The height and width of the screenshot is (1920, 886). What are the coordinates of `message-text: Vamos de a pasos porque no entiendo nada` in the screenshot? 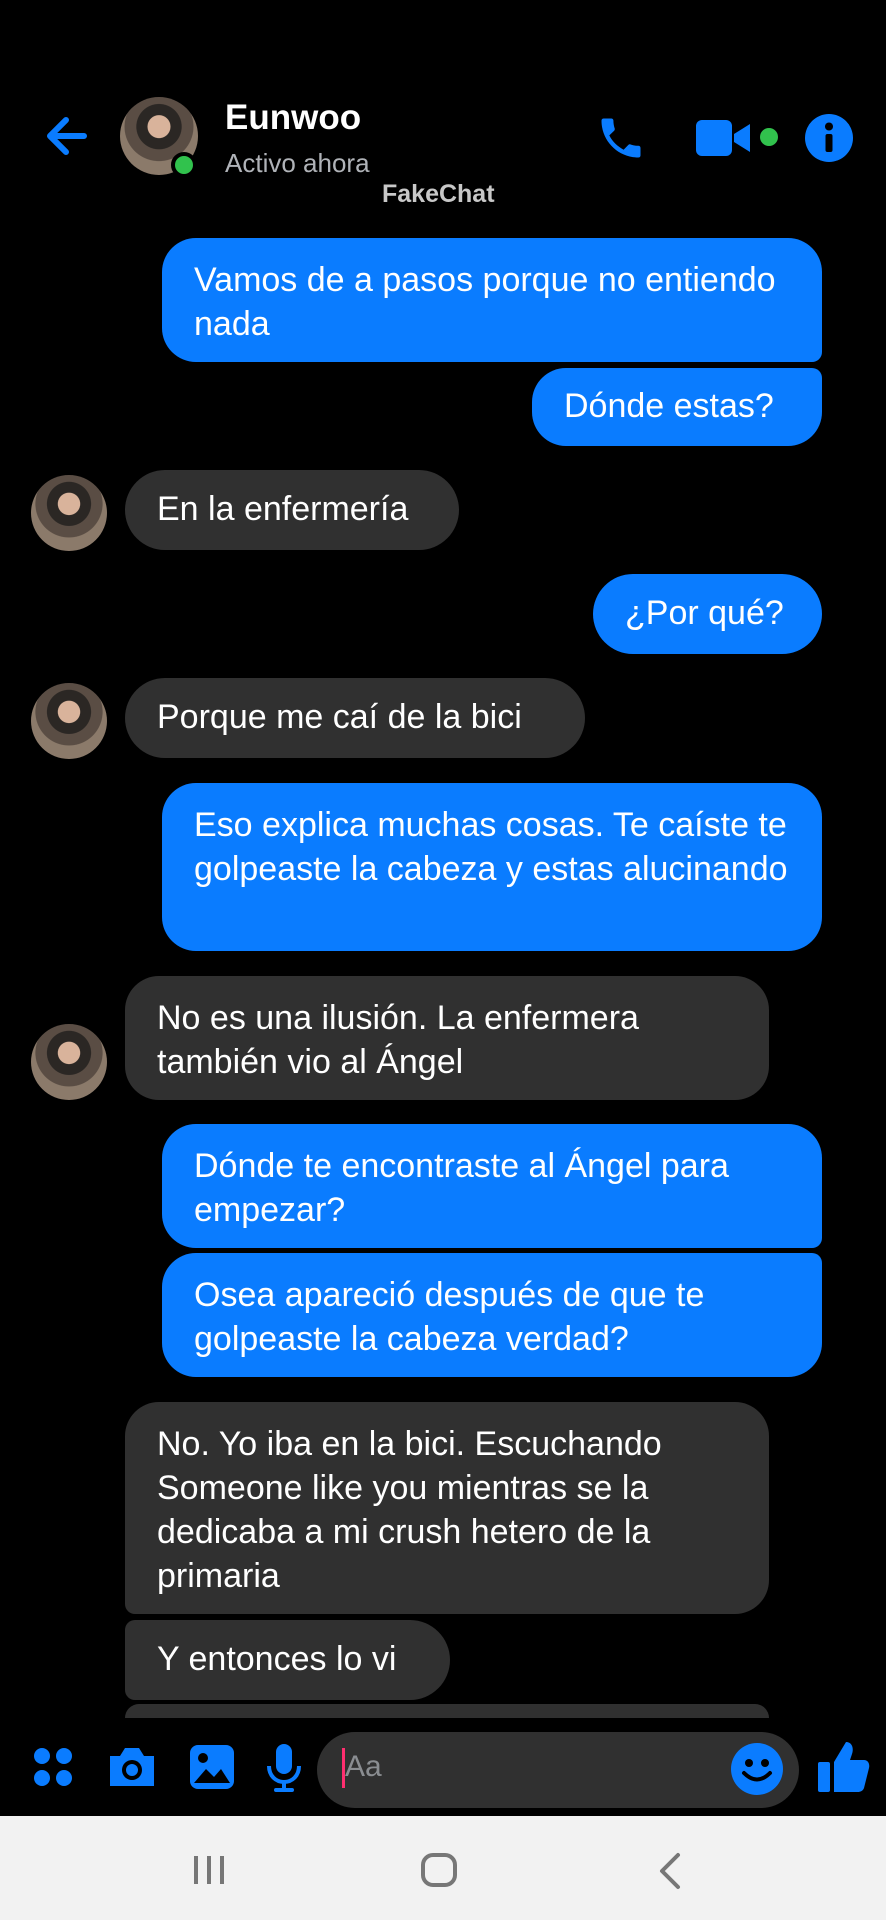 It's located at (485, 302).